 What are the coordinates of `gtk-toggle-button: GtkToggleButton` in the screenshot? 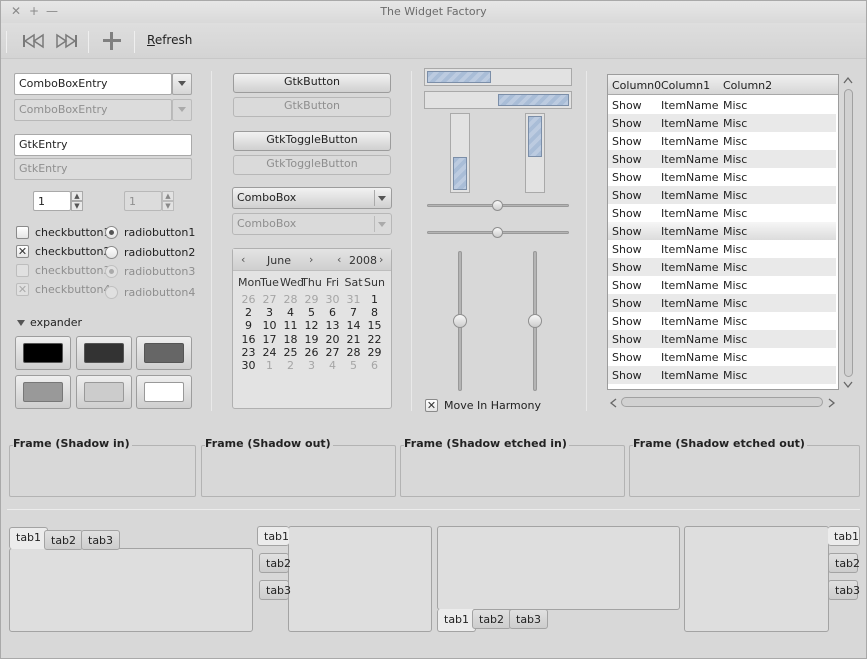 It's located at (312, 141).